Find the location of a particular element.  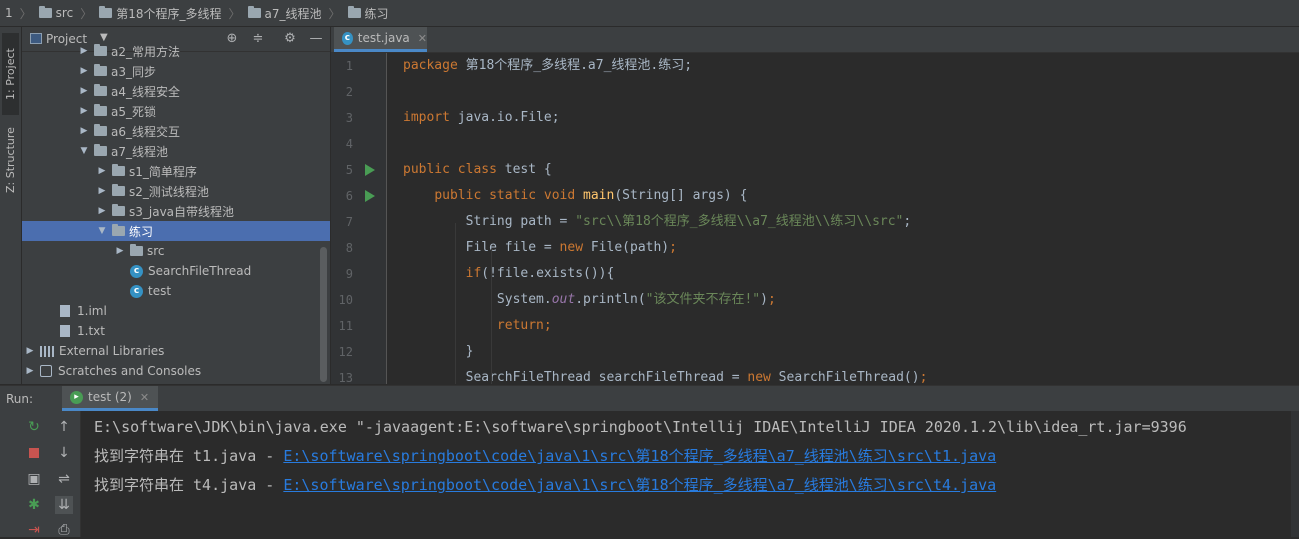

breadcrumb-label: src is located at coordinates (64, 13).